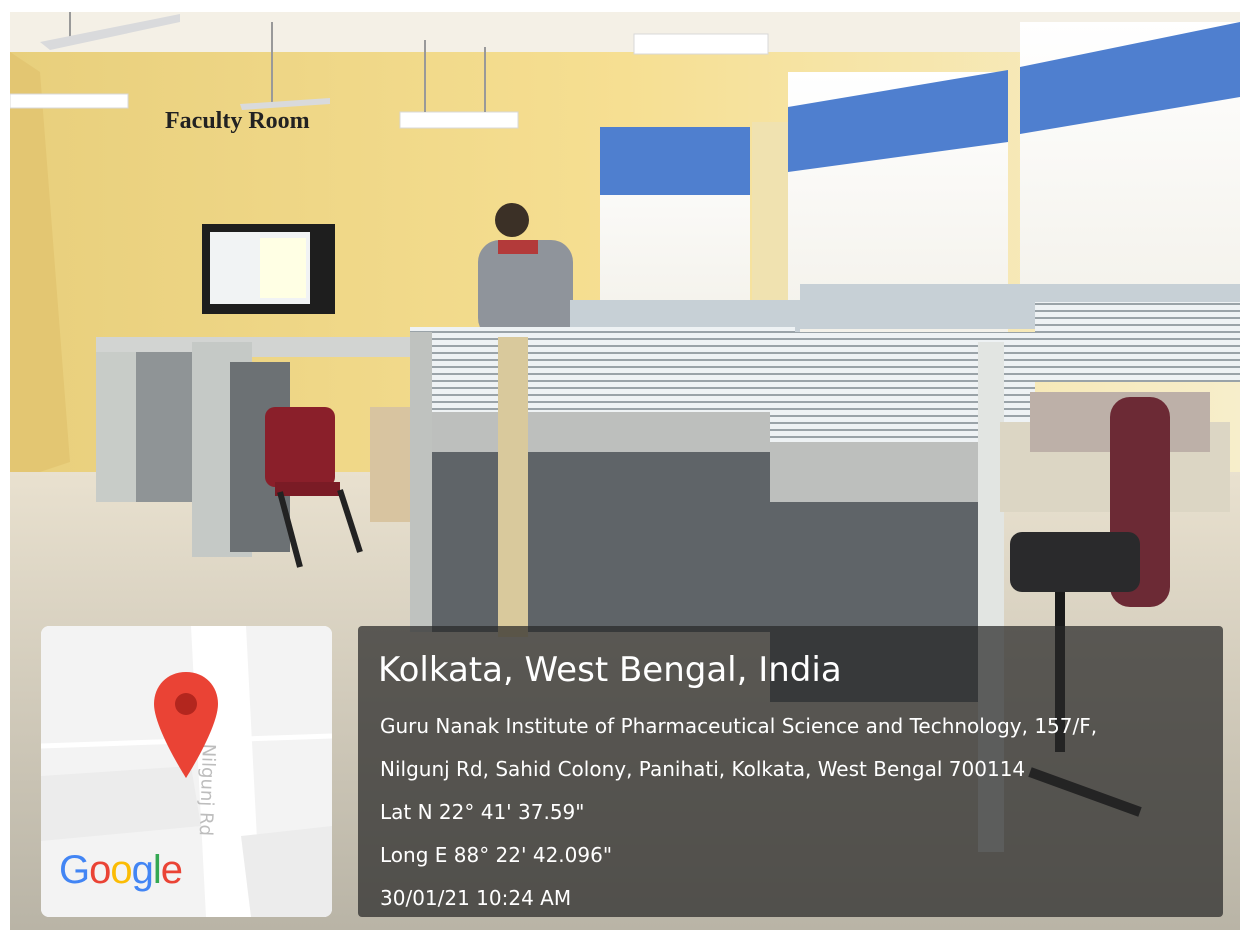  I want to click on longitude-text: Long E 88° 22' 42.096", so click(496, 855).